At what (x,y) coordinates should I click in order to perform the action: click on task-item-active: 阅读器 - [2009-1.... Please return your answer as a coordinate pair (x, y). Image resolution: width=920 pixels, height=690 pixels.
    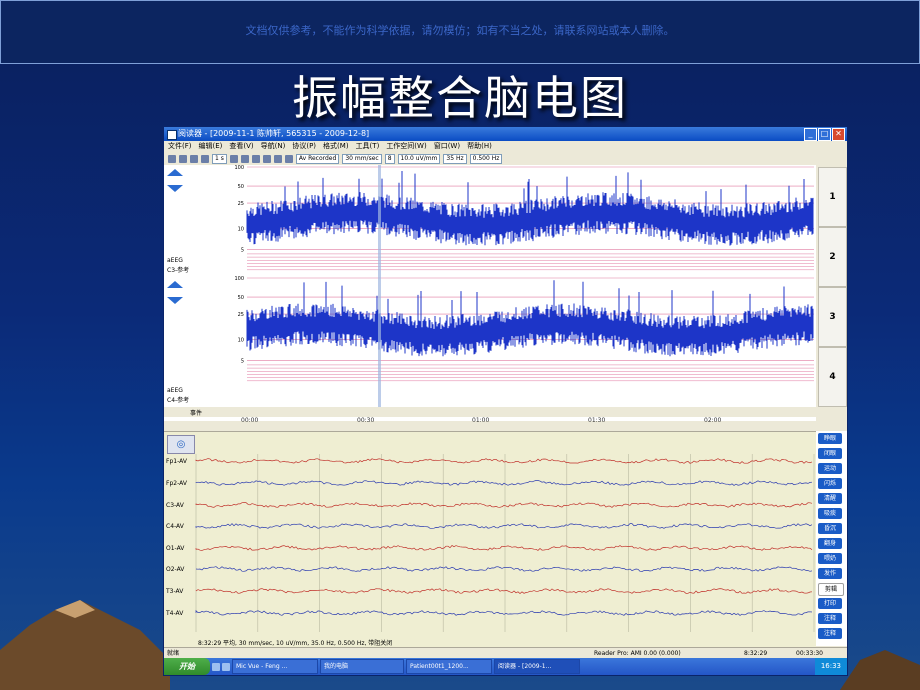
    Looking at the image, I should click on (537, 666).